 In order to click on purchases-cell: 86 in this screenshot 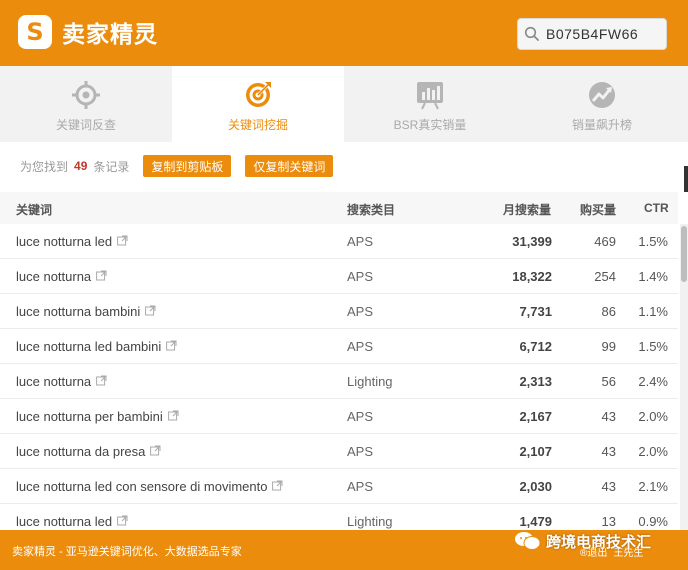, I will do `click(608, 311)`.